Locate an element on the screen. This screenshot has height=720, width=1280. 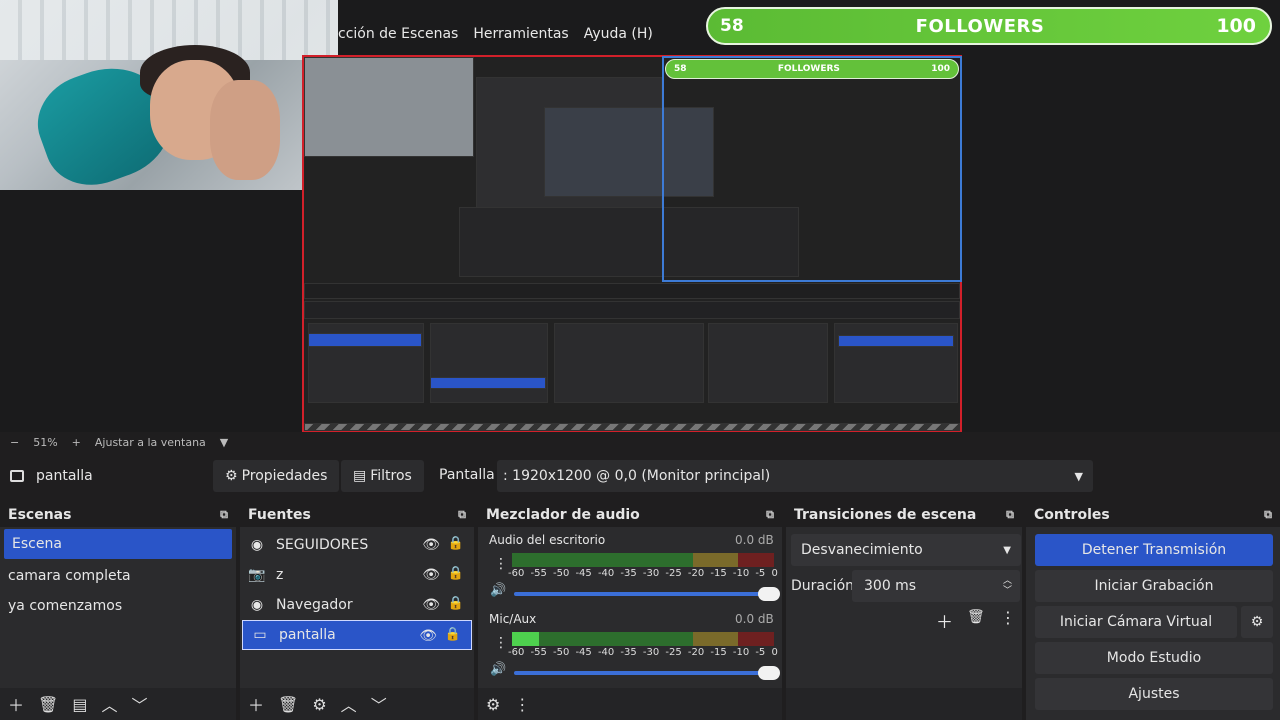
channel-db-desktop: 0.0 dB is located at coordinates (754, 540).